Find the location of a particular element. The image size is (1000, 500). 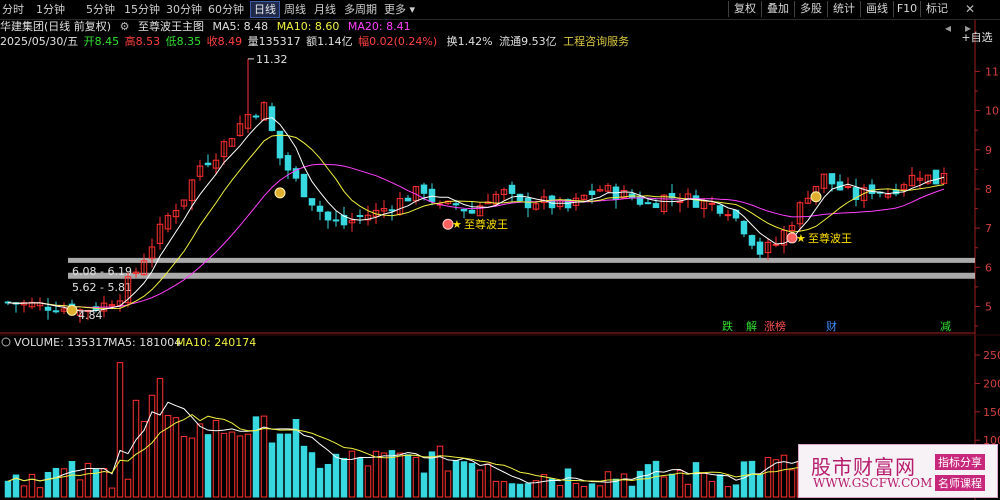

tab-fenshi: 分时 is located at coordinates (13, 9).